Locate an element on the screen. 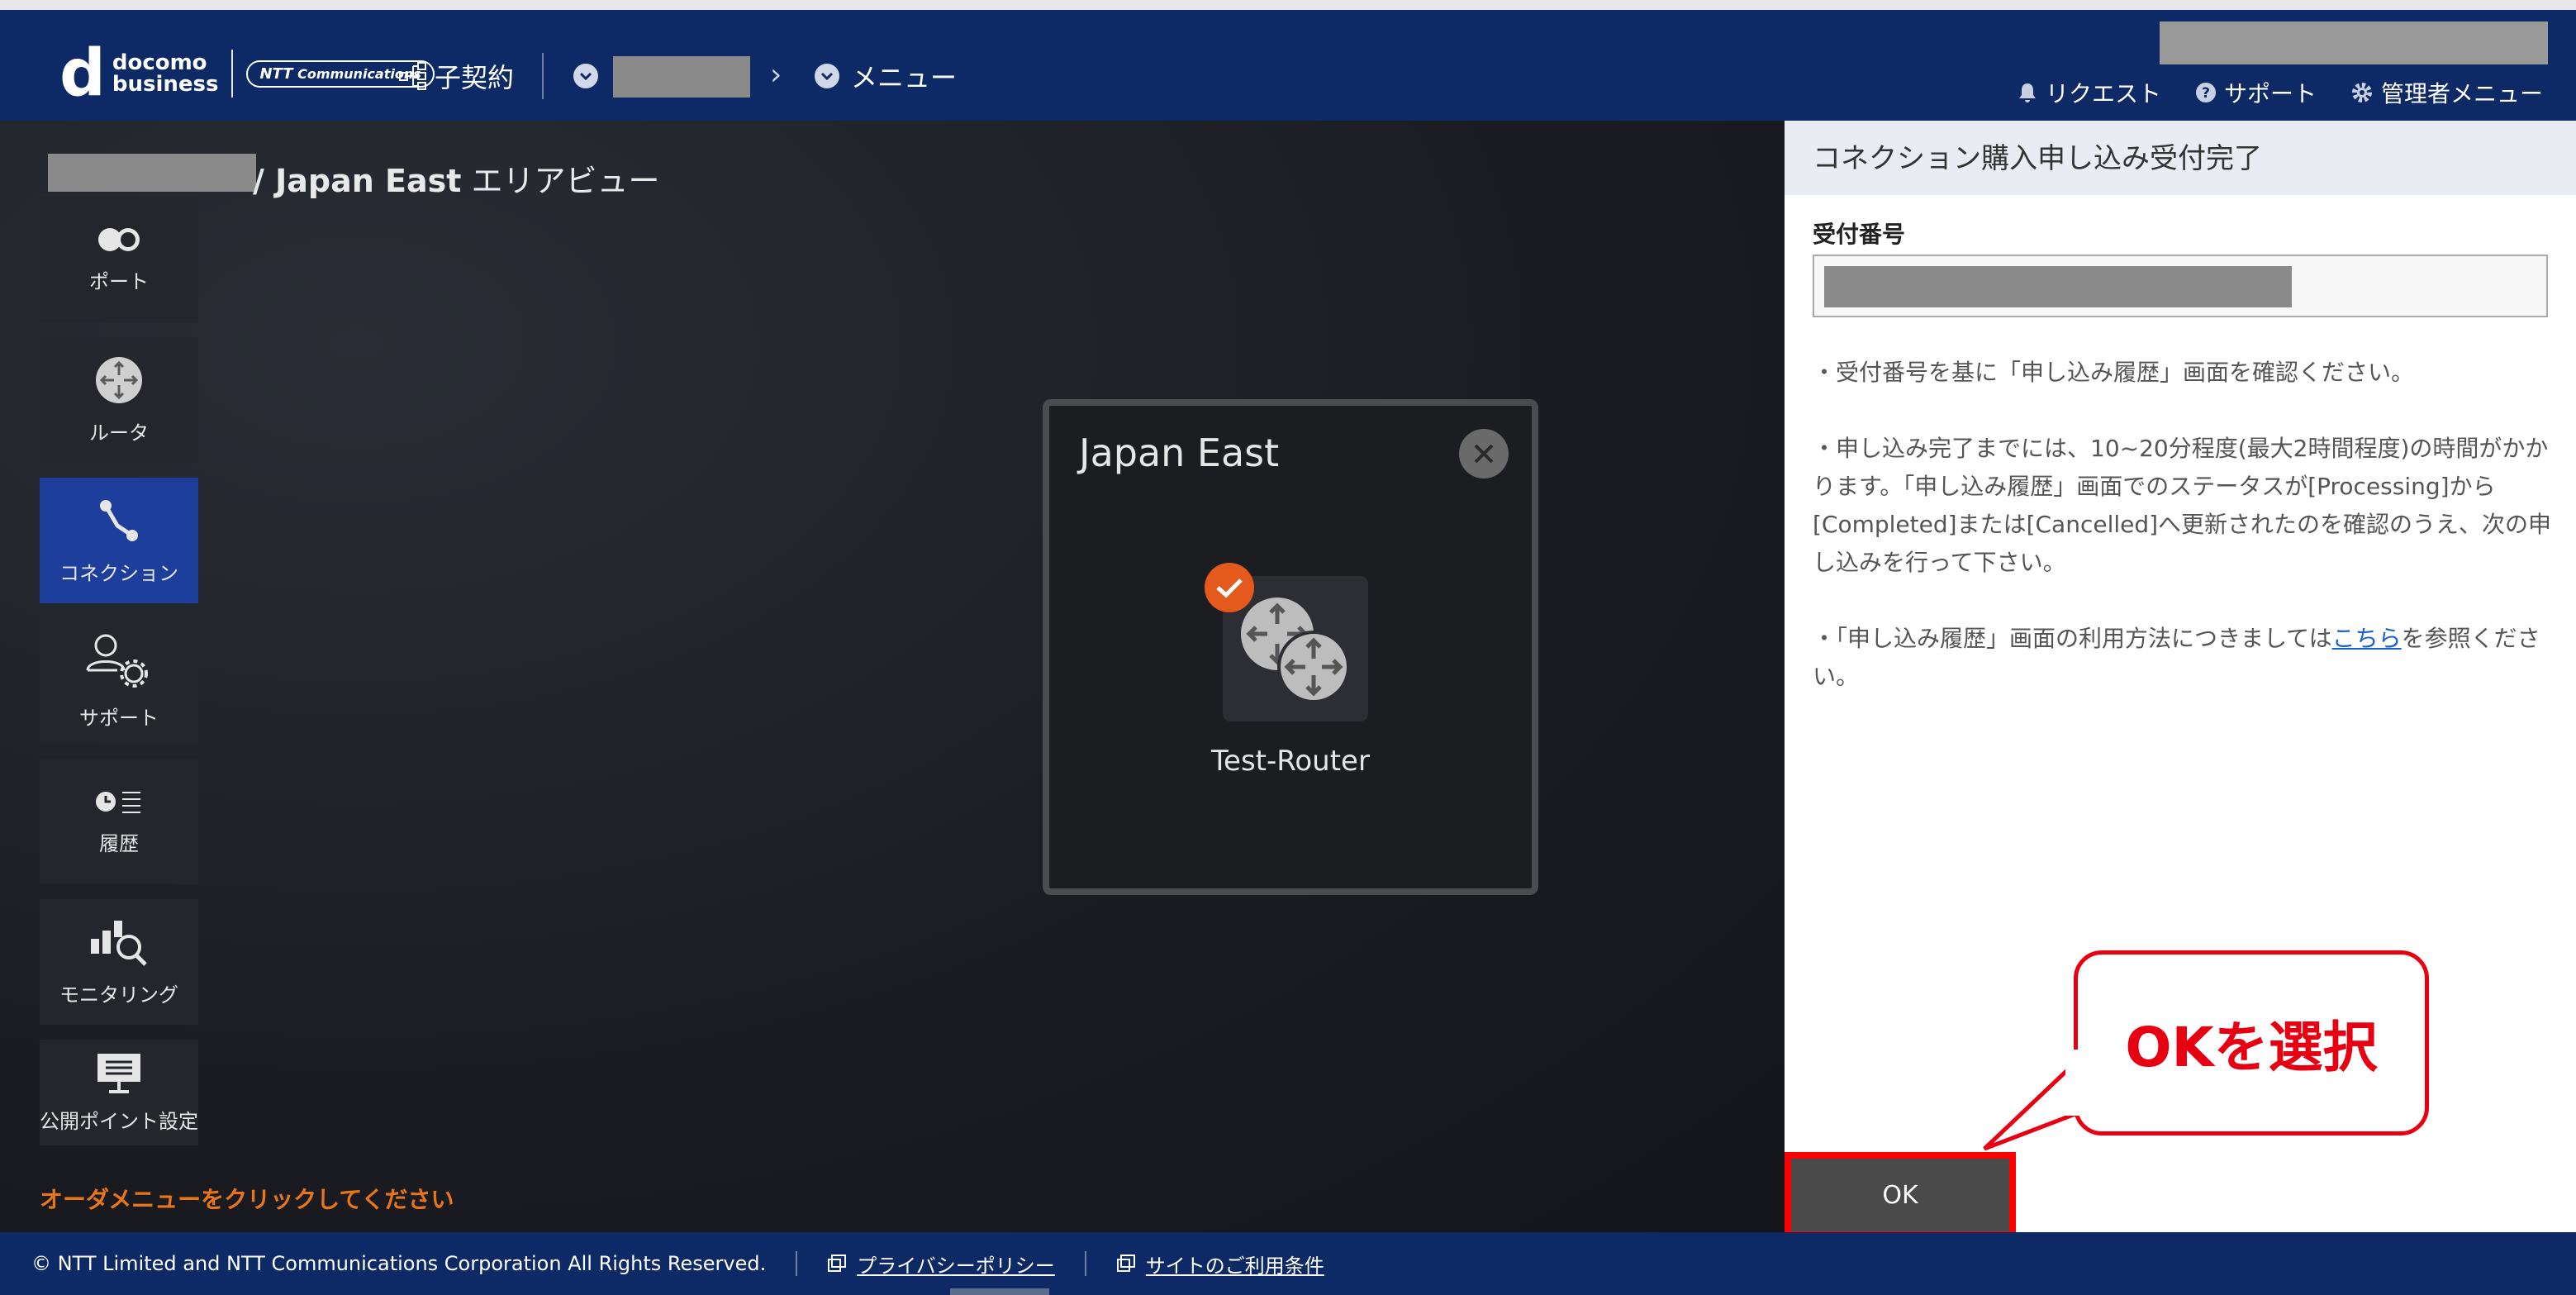 This screenshot has width=2576, height=1295. connection-icon is located at coordinates (119, 520).